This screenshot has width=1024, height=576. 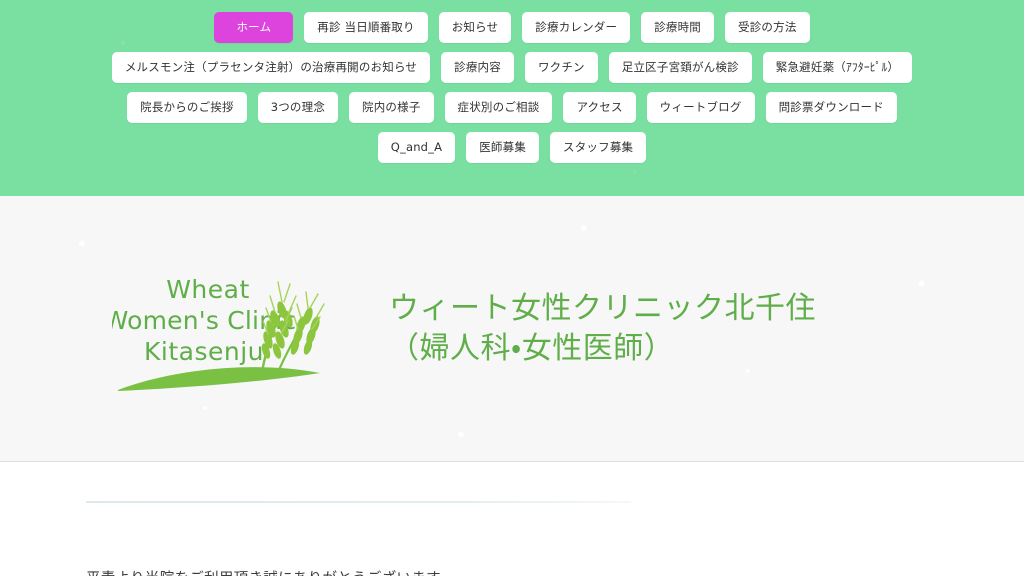 What do you see at coordinates (503, 147) in the screenshot?
I see `nav-item-doctor-recruit: 医師募集` at bounding box center [503, 147].